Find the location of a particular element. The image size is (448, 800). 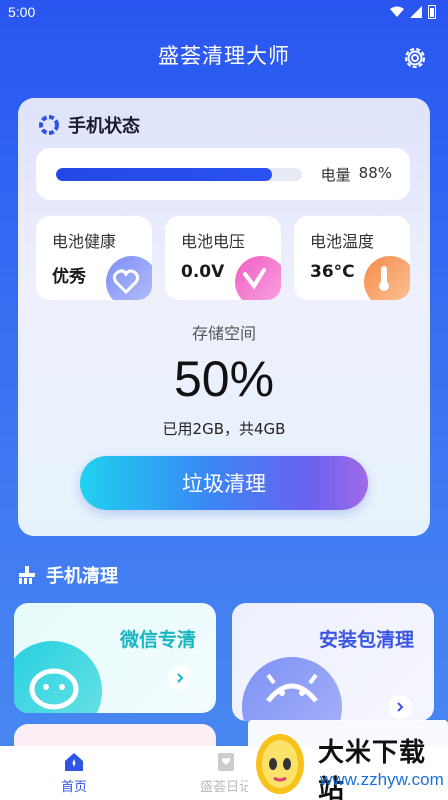

phone-status-title: 手机状态 is located at coordinates (104, 126).